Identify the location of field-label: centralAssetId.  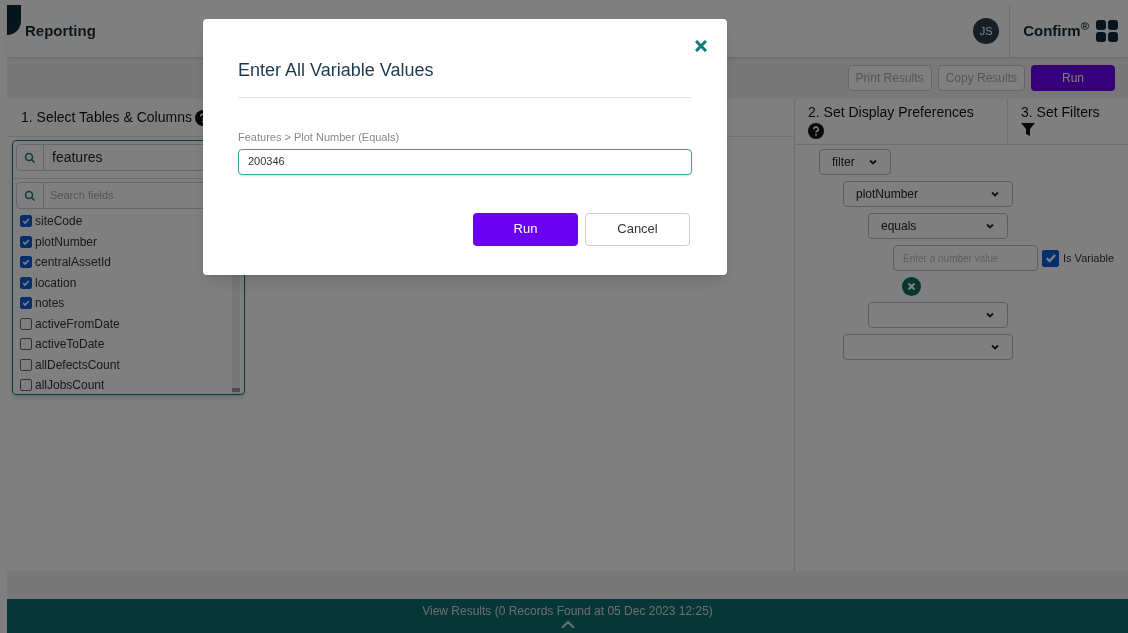
(73, 262).